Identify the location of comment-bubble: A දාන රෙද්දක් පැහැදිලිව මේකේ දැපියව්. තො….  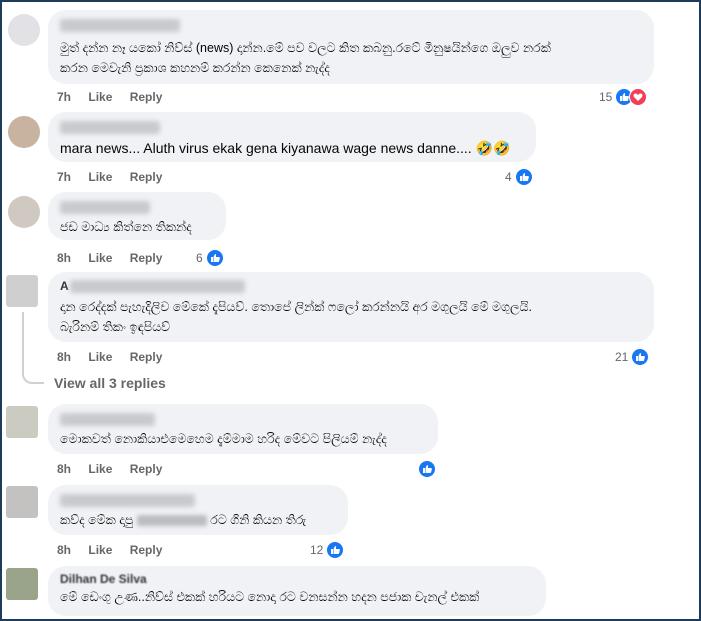
(351, 307).